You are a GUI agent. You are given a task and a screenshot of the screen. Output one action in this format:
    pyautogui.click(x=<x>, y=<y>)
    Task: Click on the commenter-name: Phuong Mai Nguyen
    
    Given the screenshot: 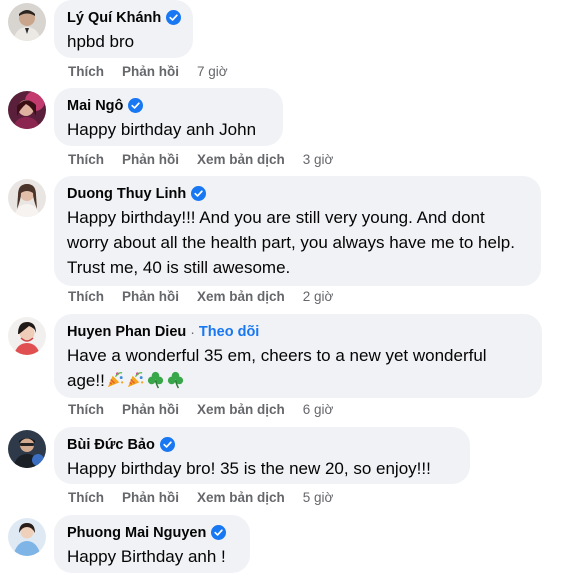 What is the action you would take?
    pyautogui.click(x=136, y=533)
    